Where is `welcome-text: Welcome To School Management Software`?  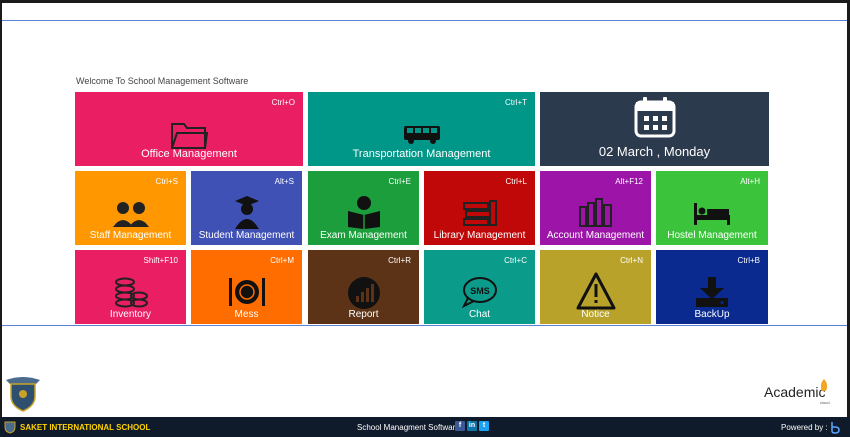
welcome-text: Welcome To School Management Software is located at coordinates (162, 81).